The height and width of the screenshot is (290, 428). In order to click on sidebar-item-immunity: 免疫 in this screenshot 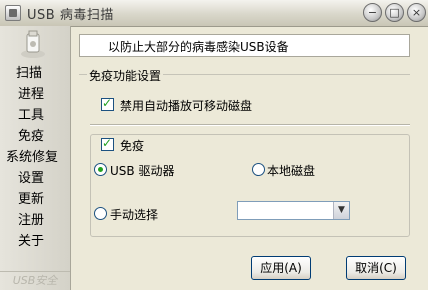, I will do `click(35, 133)`.